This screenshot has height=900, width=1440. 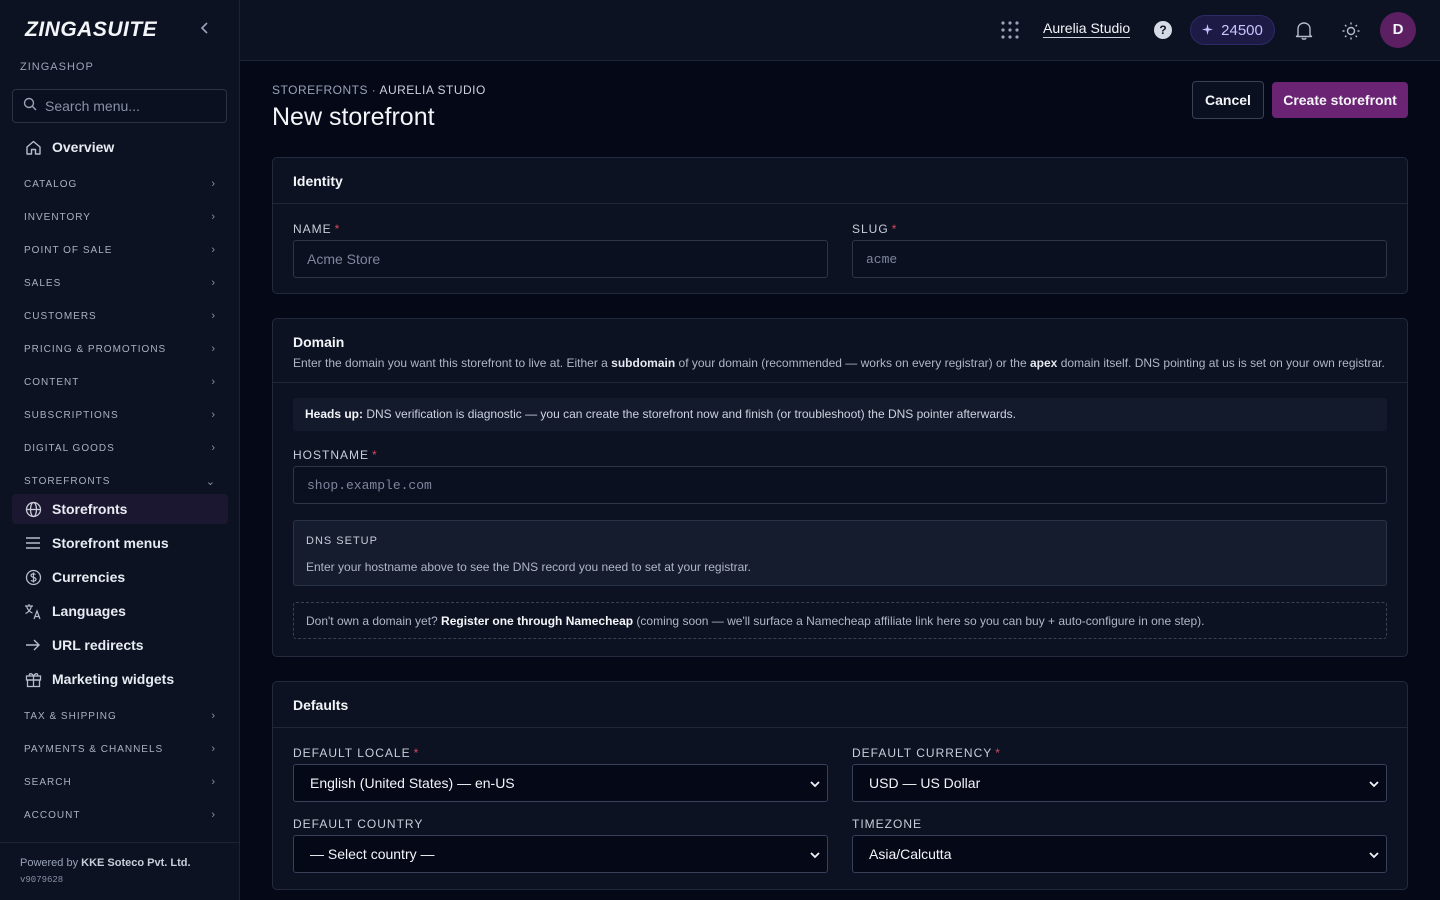 What do you see at coordinates (33, 611) in the screenshot?
I see `translate-icon` at bounding box center [33, 611].